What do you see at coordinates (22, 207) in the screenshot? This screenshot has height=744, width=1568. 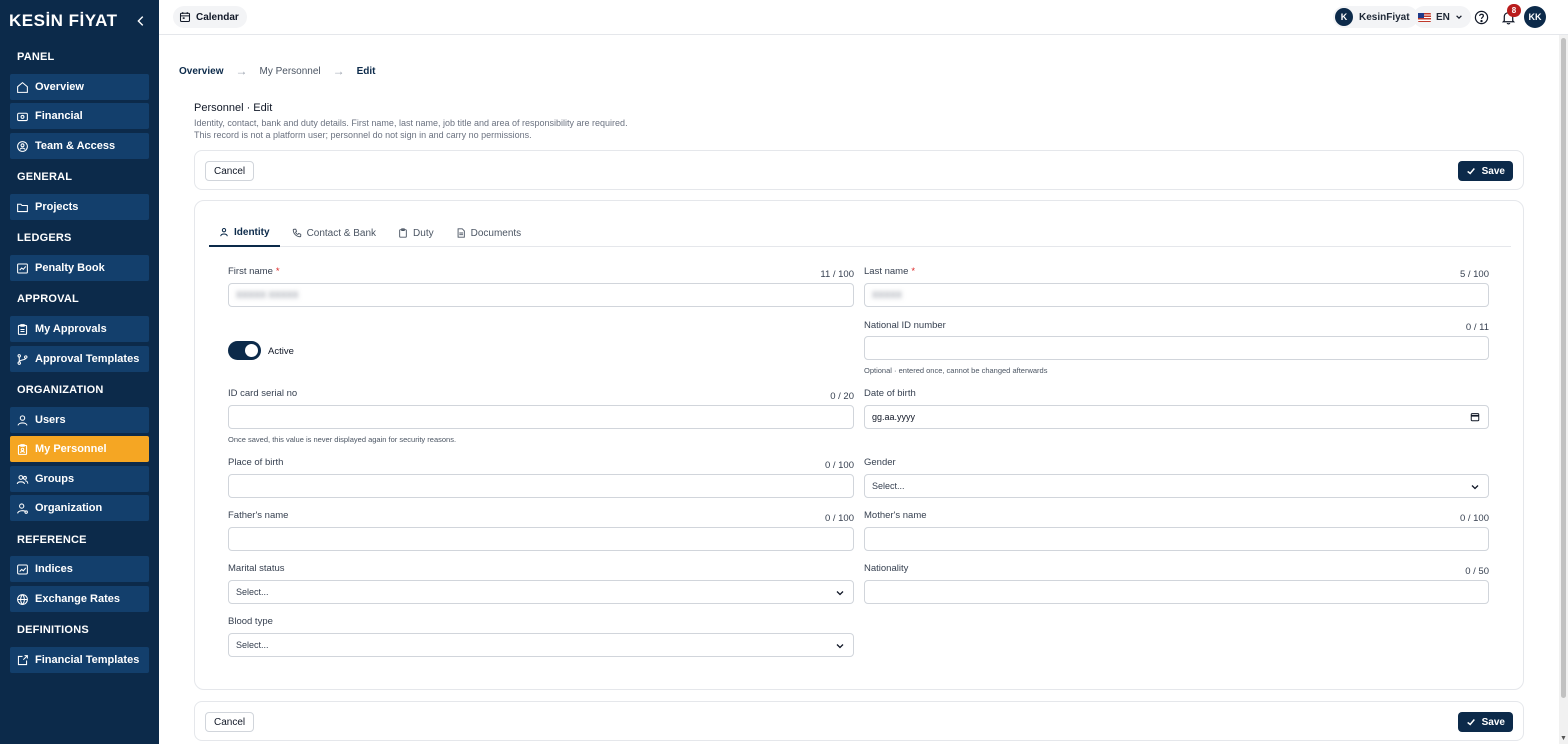 I see `folder-icon` at bounding box center [22, 207].